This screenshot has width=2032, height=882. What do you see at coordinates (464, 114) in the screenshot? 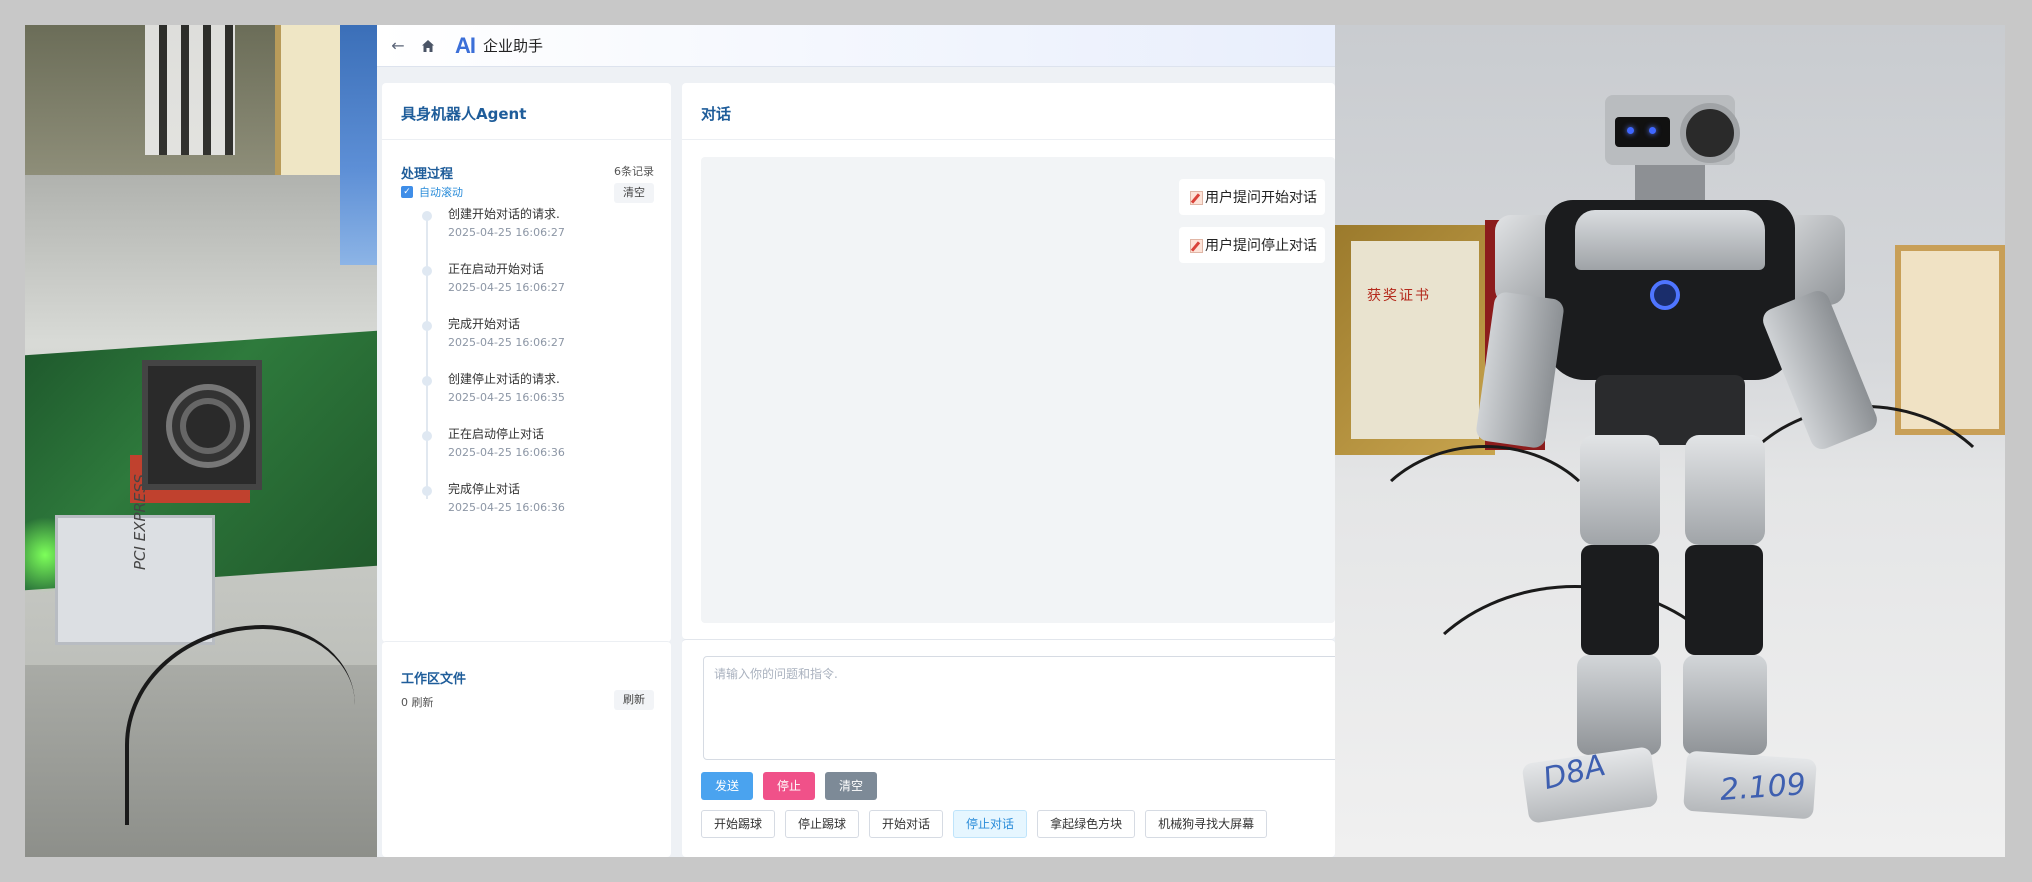
I see `agent-panel-title: 具身机器人Agent` at bounding box center [464, 114].